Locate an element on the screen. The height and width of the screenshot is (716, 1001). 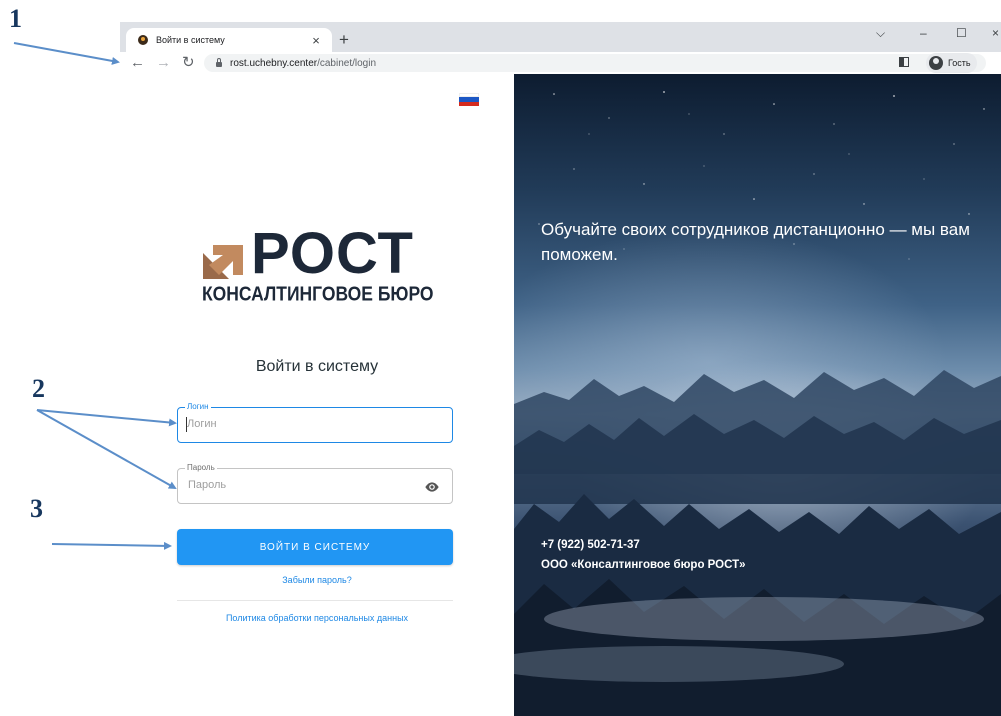
url-path: /cabinet/login is located at coordinates (347, 63).